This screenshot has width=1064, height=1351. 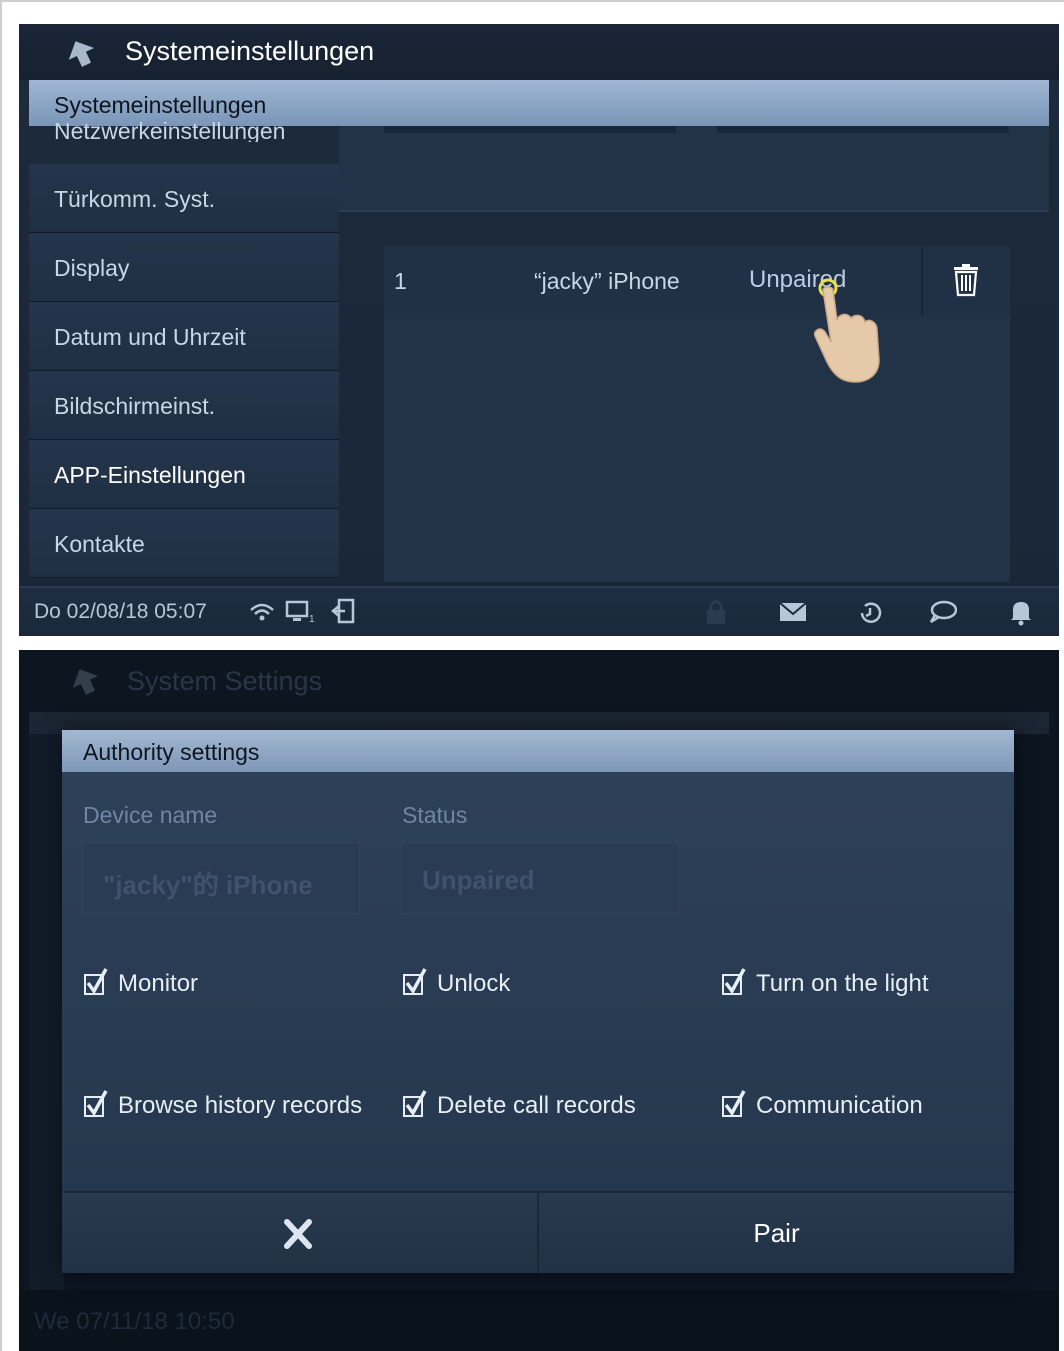 What do you see at coordinates (184, 543) in the screenshot?
I see `sidebar-item-contacts: Kontakte` at bounding box center [184, 543].